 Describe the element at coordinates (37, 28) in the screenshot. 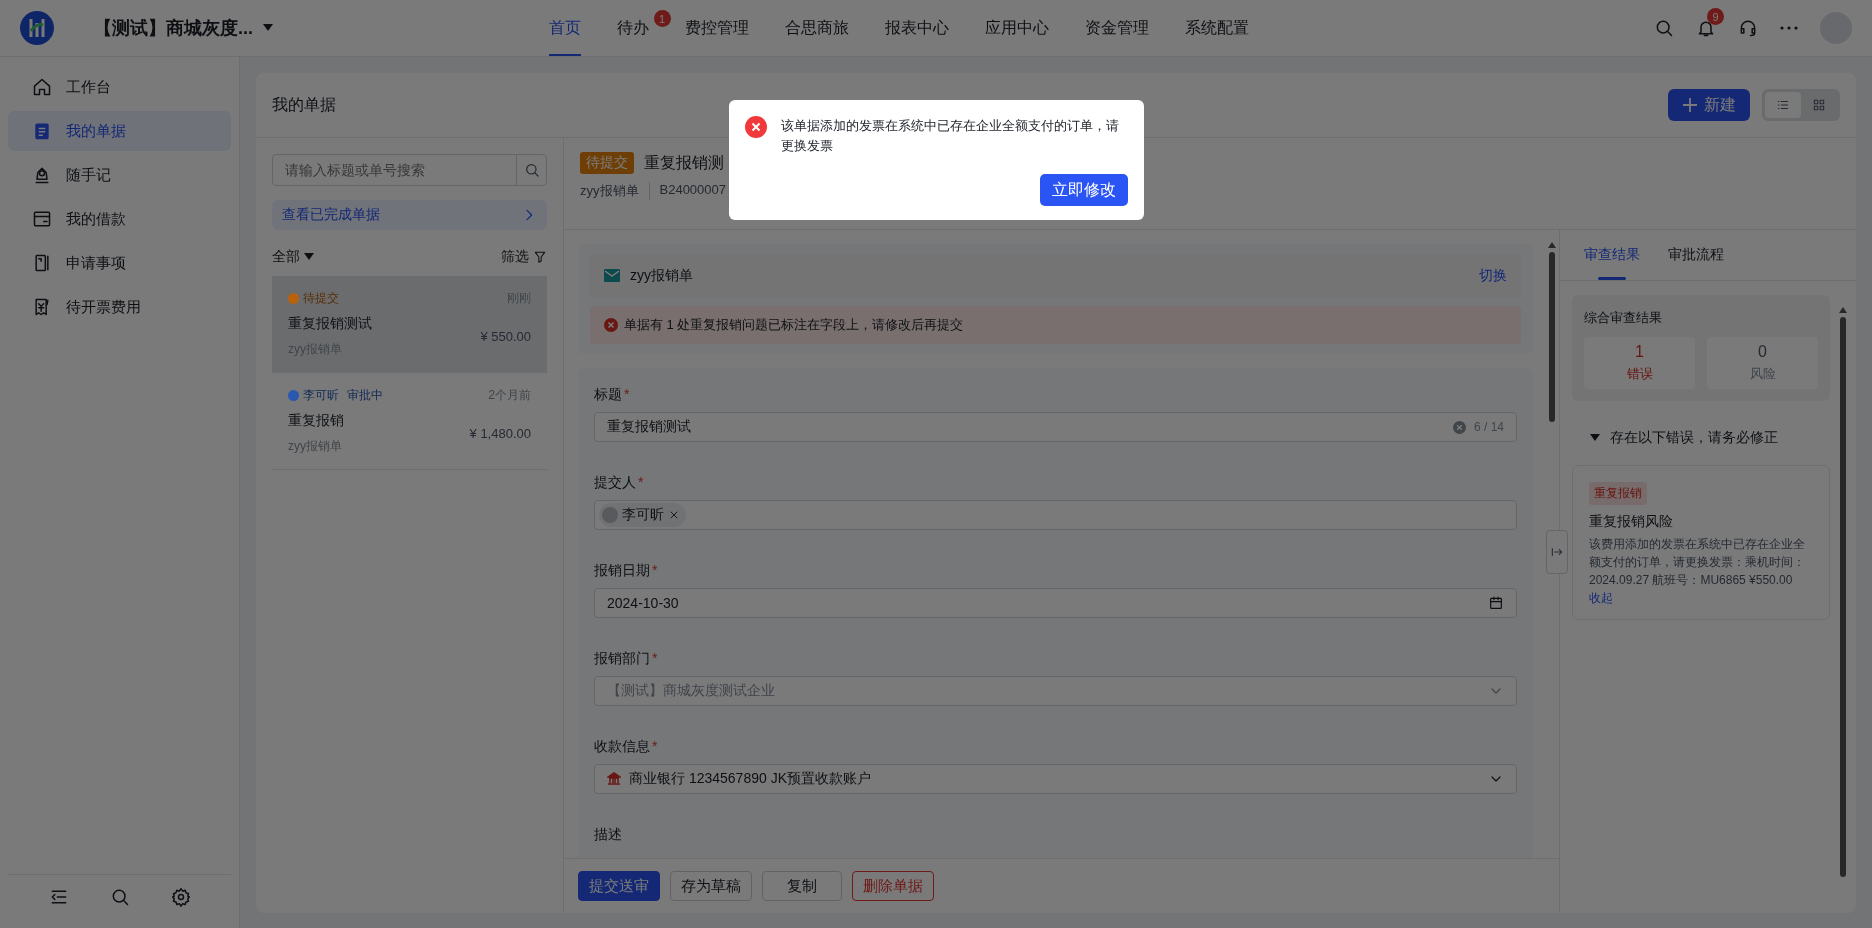

I see `logo-icon` at that location.